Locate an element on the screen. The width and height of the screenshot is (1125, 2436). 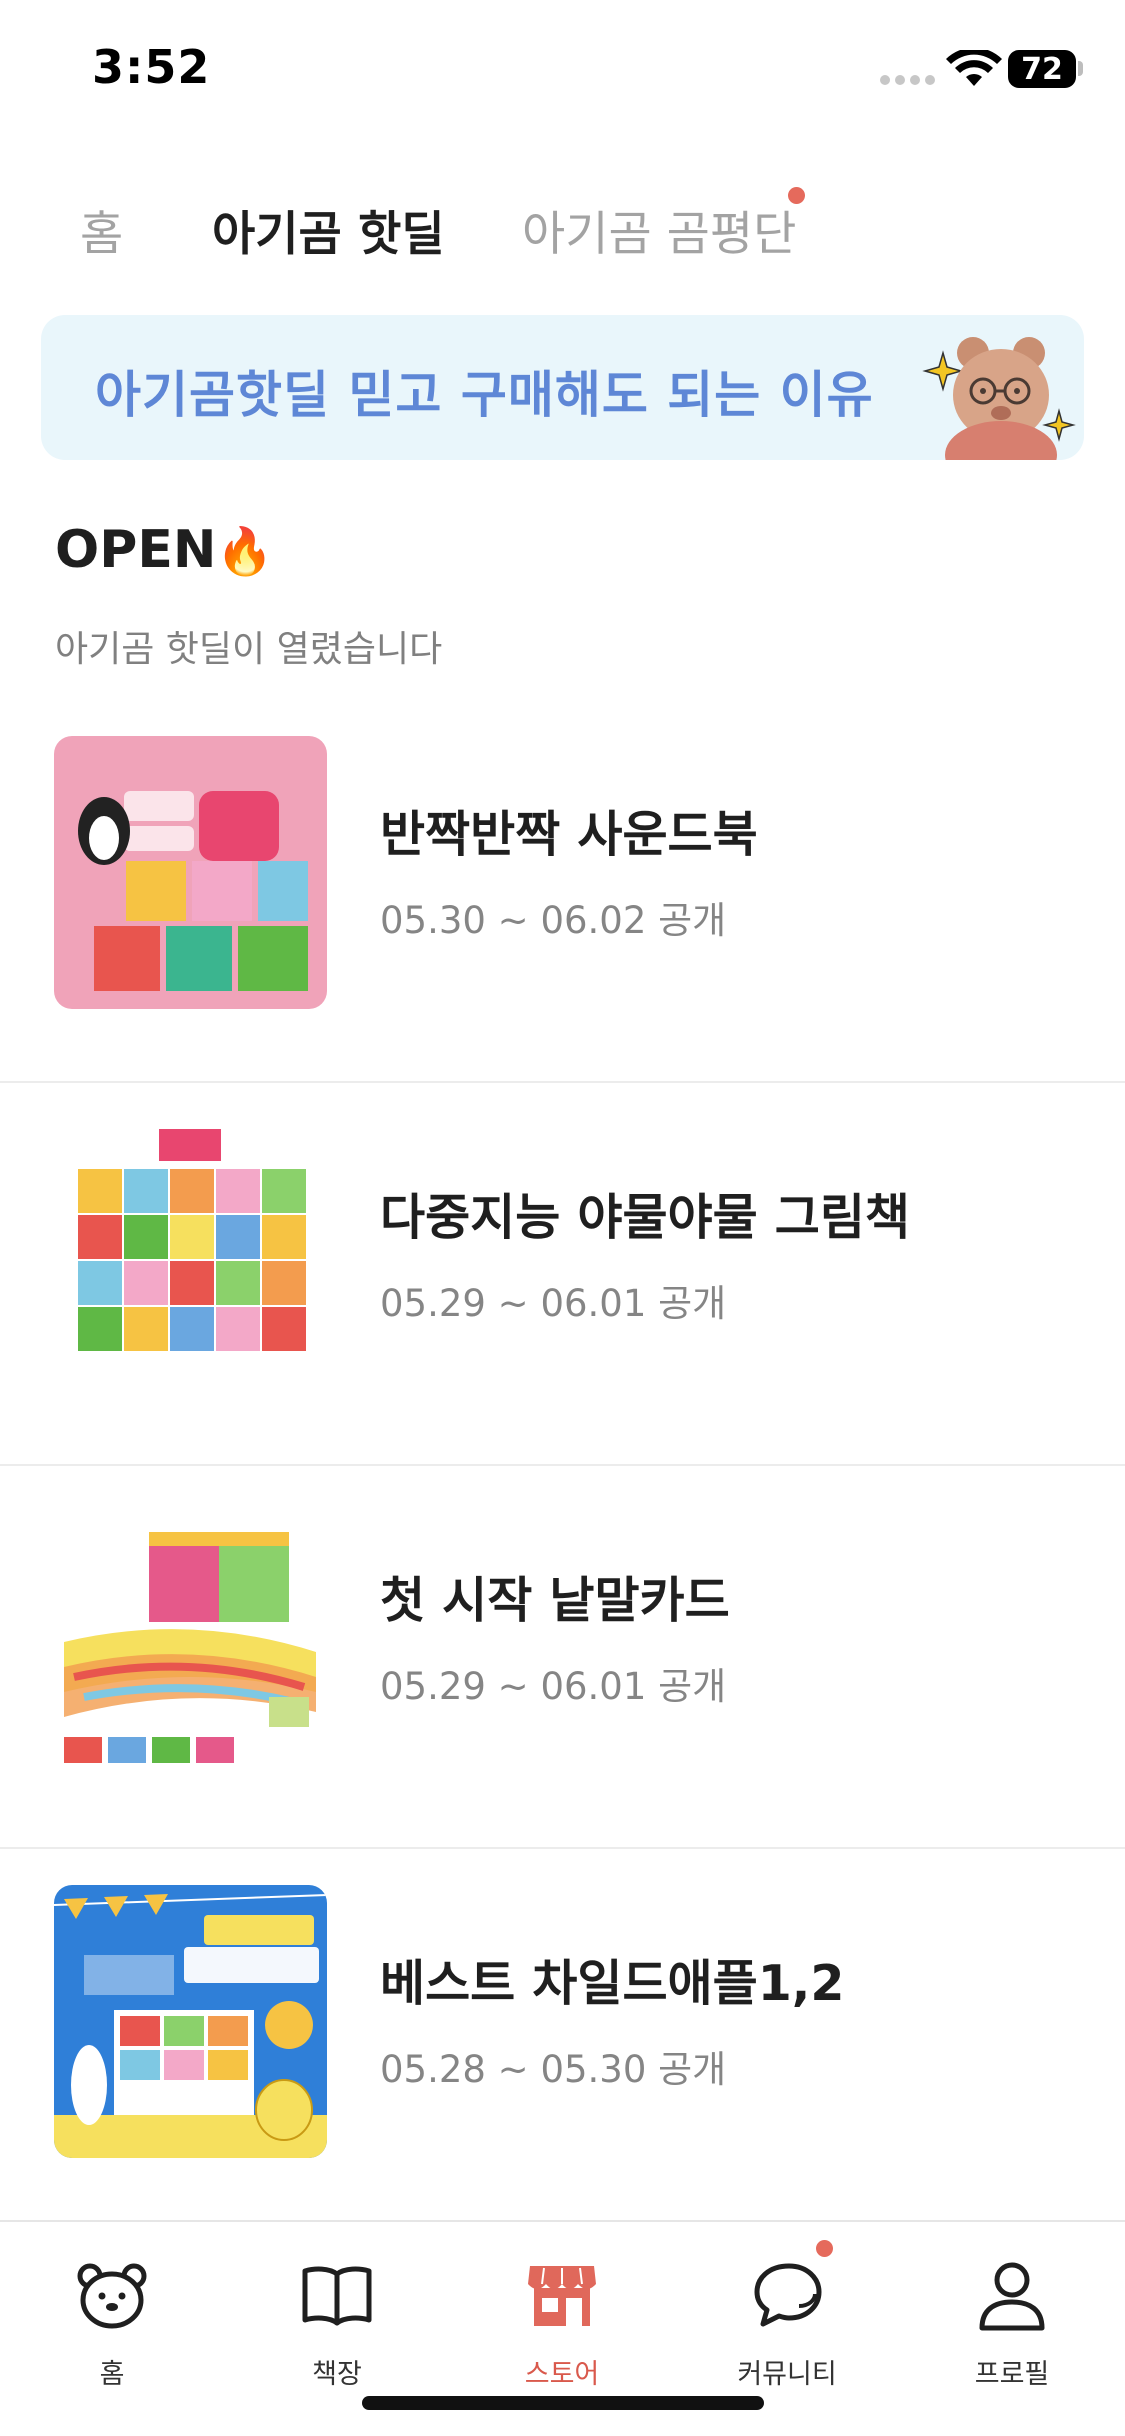
nav-label: 커뮤니티 is located at coordinates (787, 2374).